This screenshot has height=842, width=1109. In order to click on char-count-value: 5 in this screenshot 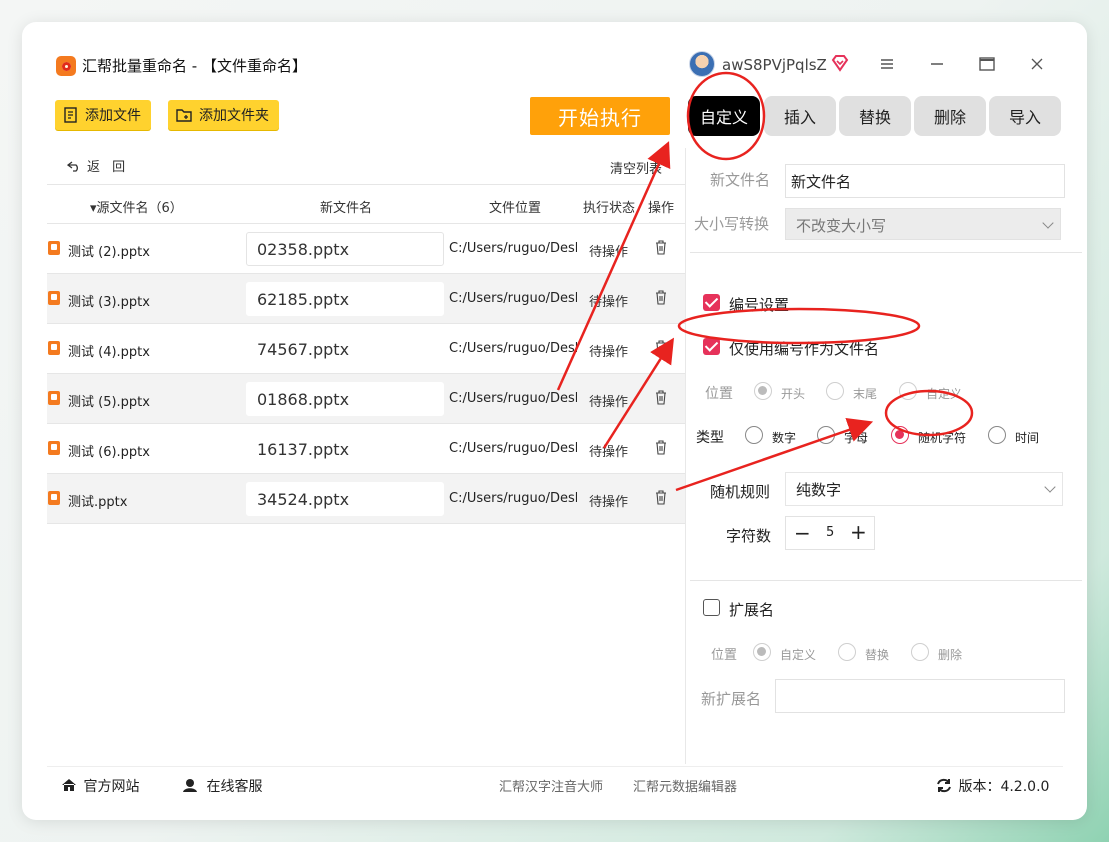, I will do `click(830, 532)`.